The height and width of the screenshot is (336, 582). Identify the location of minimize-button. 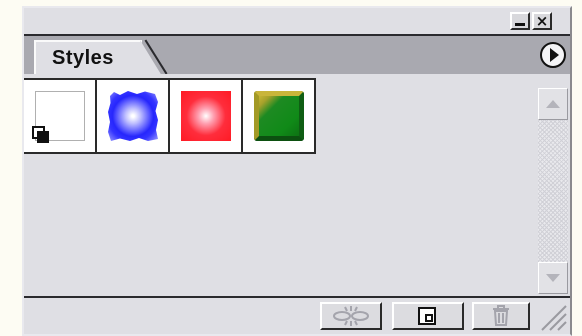
(520, 21).